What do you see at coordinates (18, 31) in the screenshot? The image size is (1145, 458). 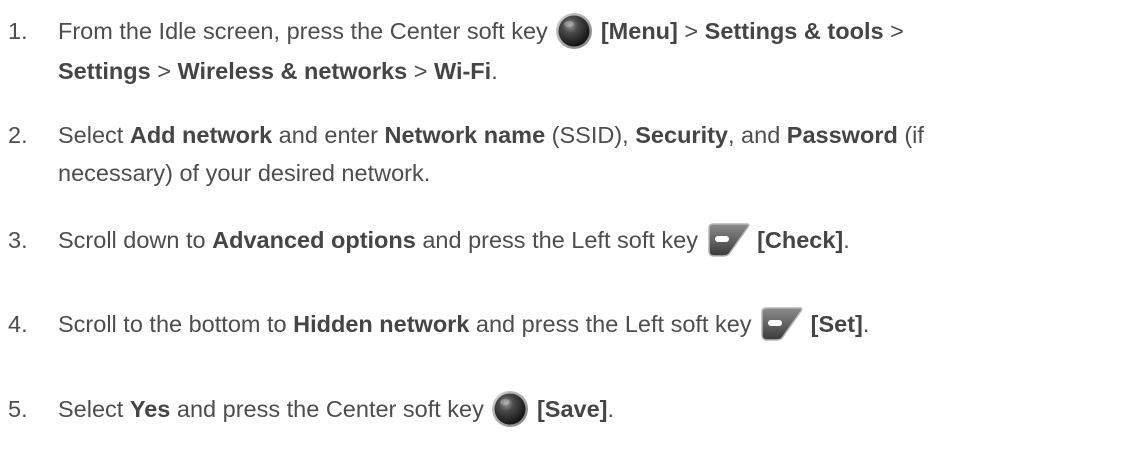 I see `step-number: 1.` at bounding box center [18, 31].